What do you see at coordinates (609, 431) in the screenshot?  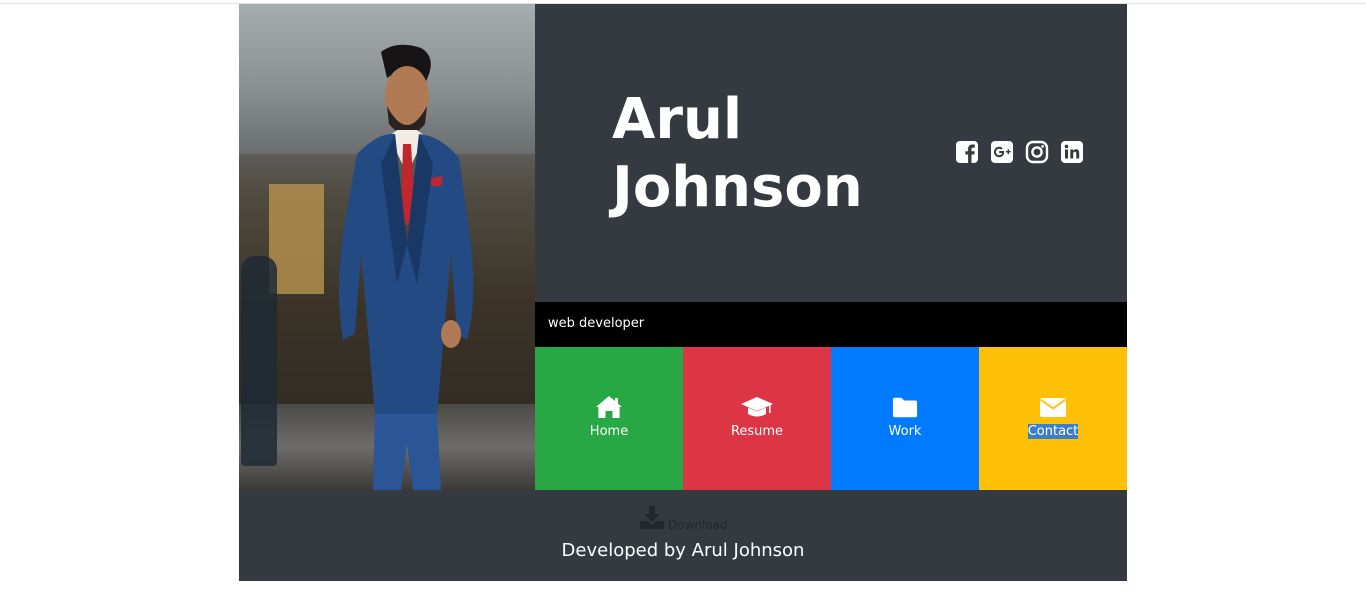 I see `nav-home-label: Home` at bounding box center [609, 431].